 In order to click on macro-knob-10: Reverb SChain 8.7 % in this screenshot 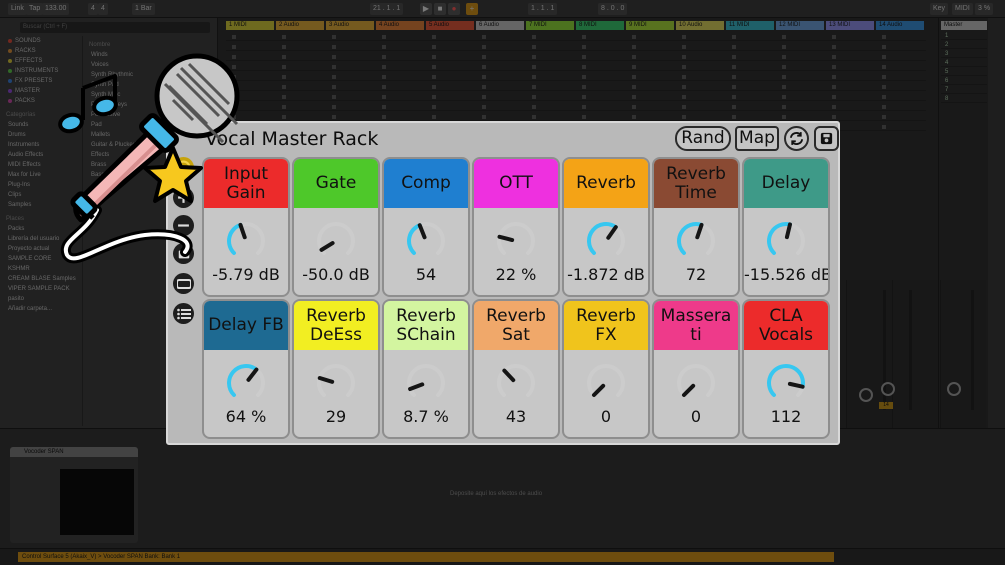, I will do `click(426, 369)`.